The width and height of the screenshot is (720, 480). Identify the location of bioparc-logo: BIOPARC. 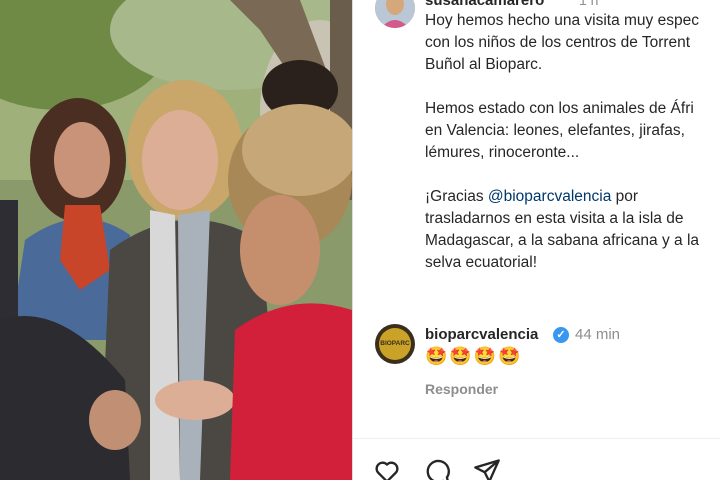
(395, 344).